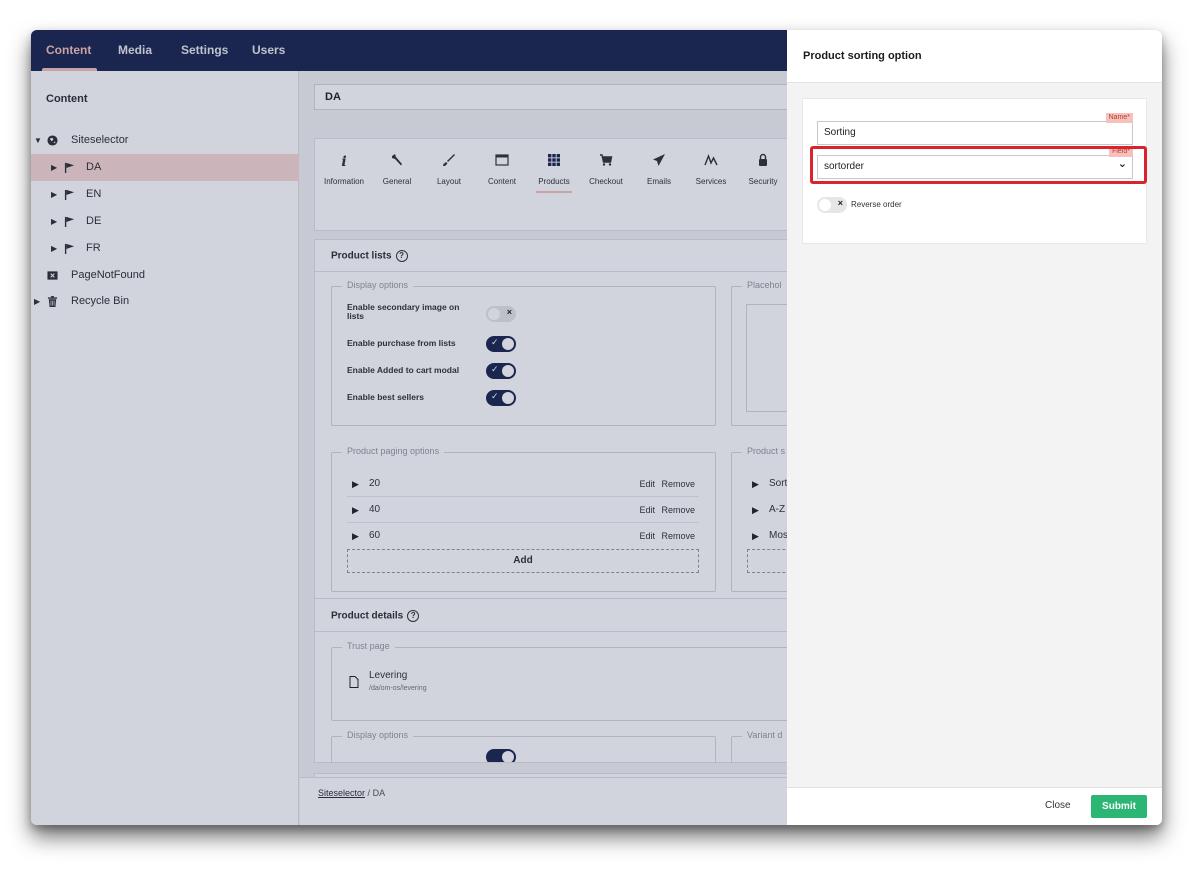  I want to click on name-field: Sorting Name*, so click(975, 129).